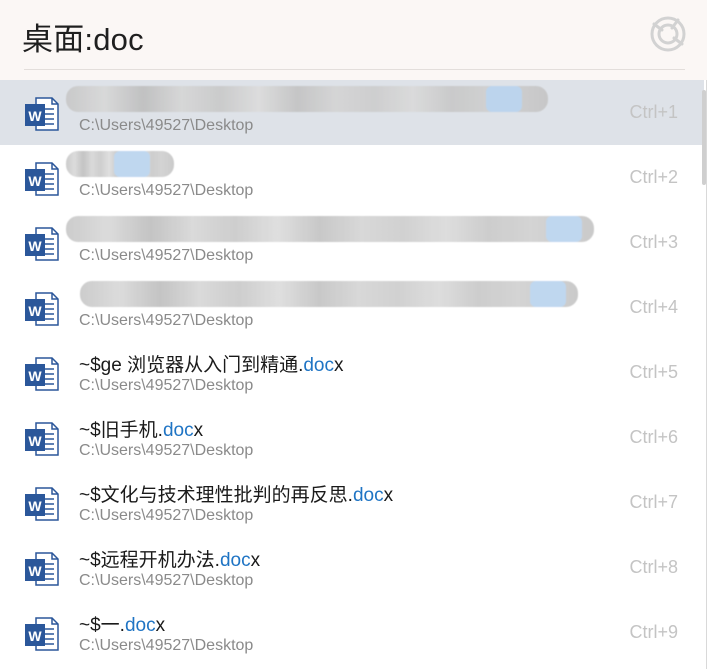 The height and width of the screenshot is (669, 707). I want to click on scrollbar-thumb, so click(704, 137).